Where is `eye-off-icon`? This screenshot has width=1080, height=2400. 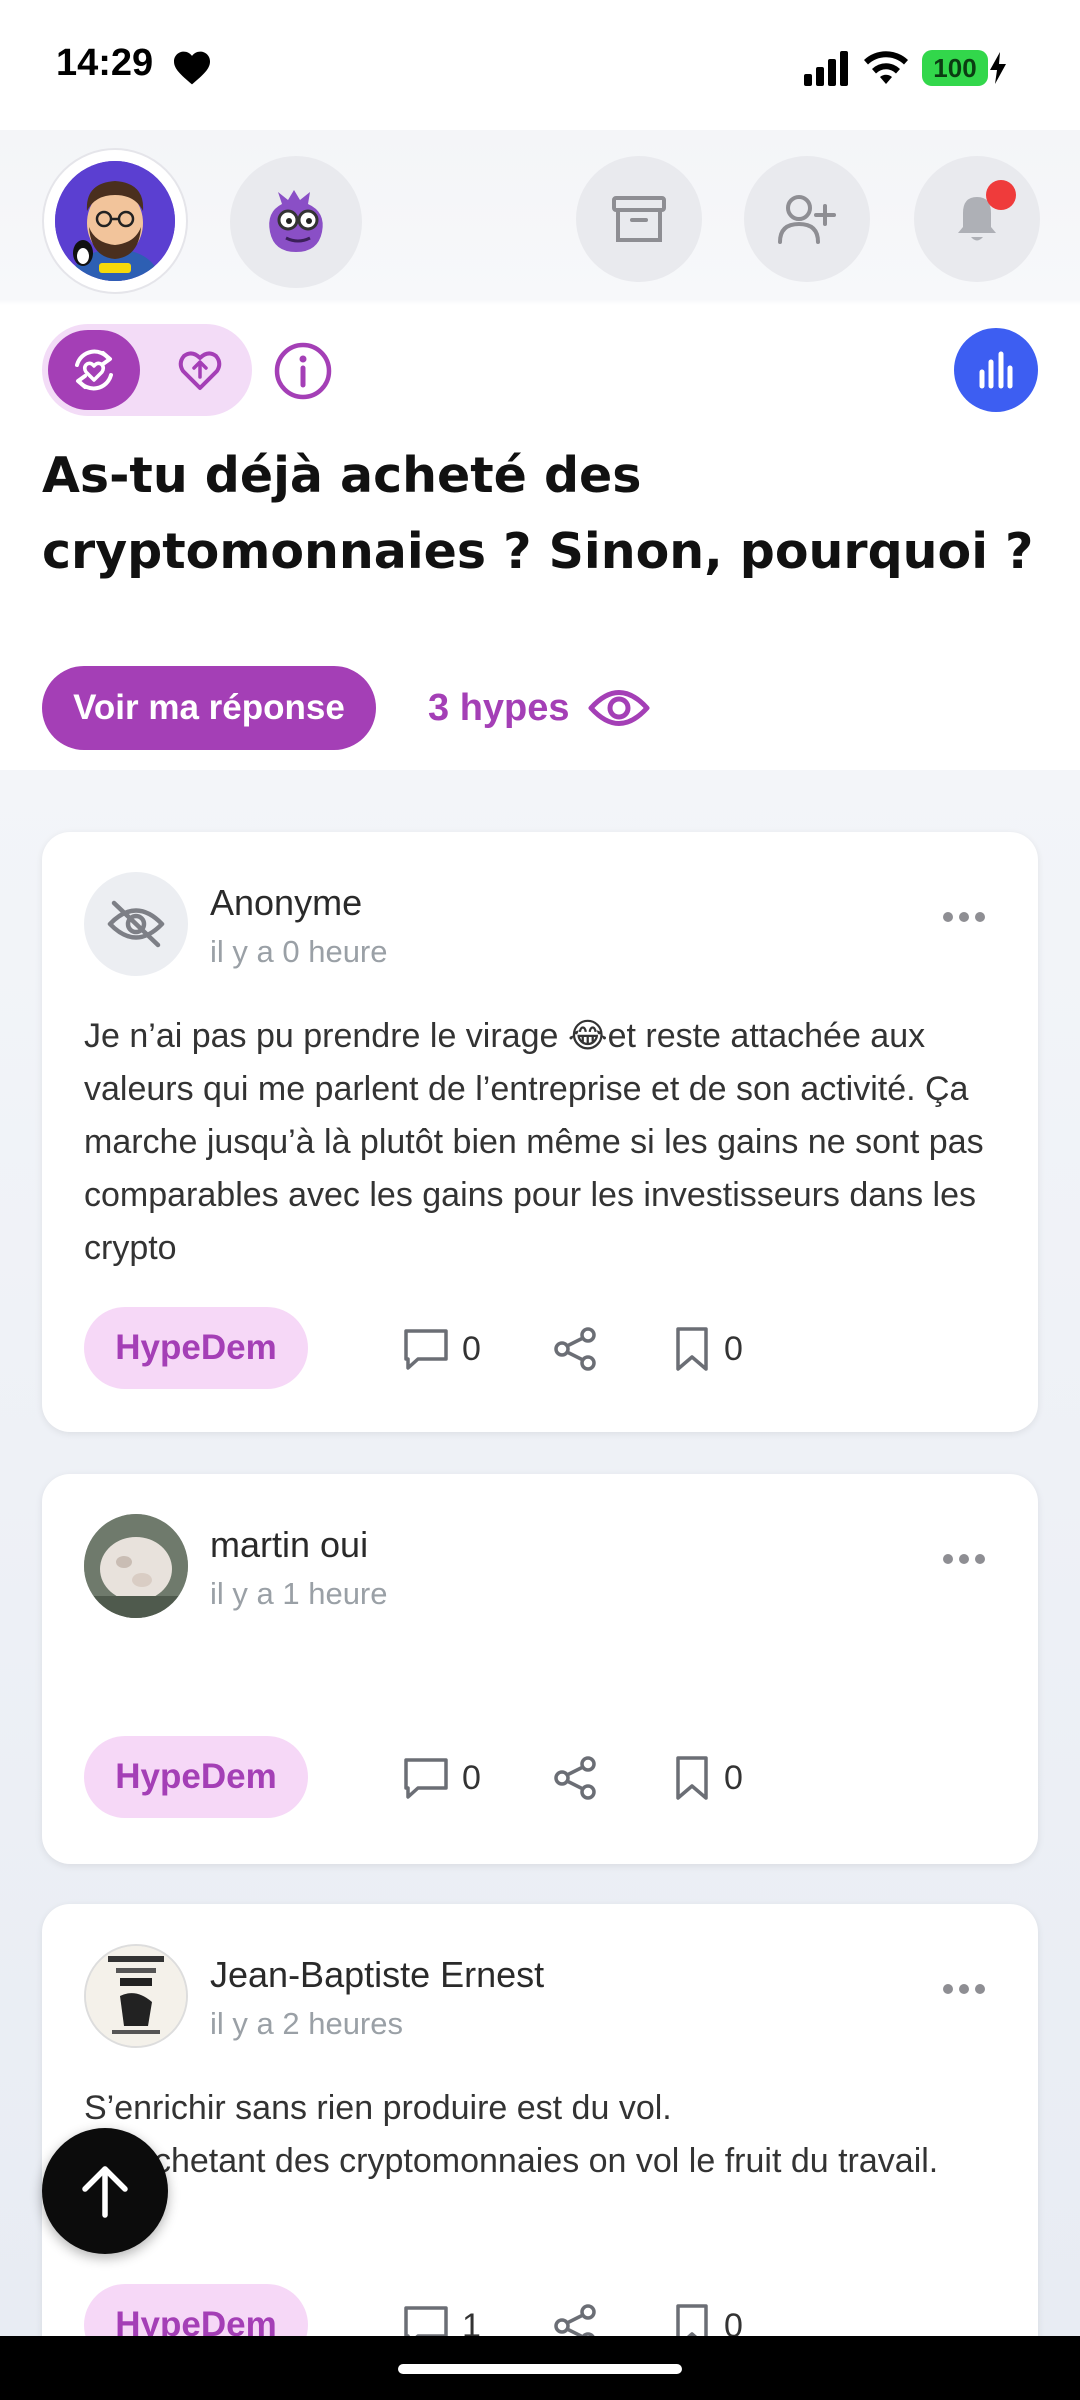
eye-off-icon is located at coordinates (136, 924).